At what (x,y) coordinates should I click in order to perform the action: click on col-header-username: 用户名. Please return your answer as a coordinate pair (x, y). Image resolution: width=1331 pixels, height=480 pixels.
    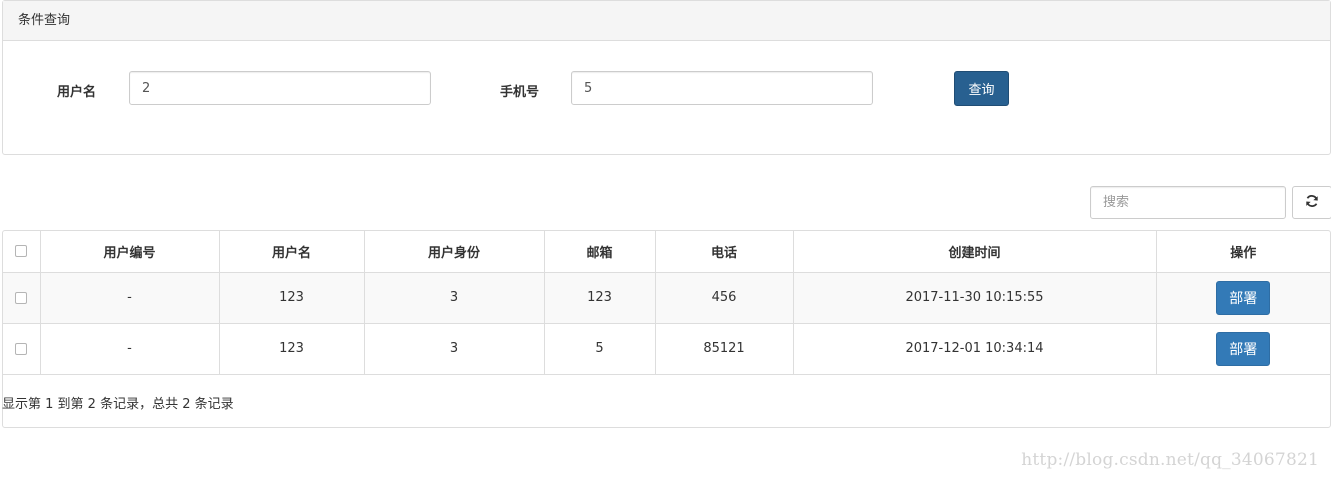
    Looking at the image, I should click on (291, 252).